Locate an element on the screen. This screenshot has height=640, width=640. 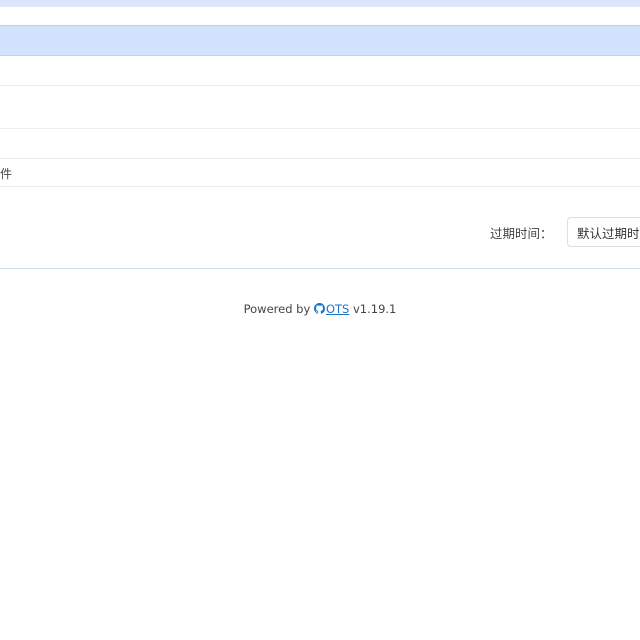
top-bar is located at coordinates (320, 3).